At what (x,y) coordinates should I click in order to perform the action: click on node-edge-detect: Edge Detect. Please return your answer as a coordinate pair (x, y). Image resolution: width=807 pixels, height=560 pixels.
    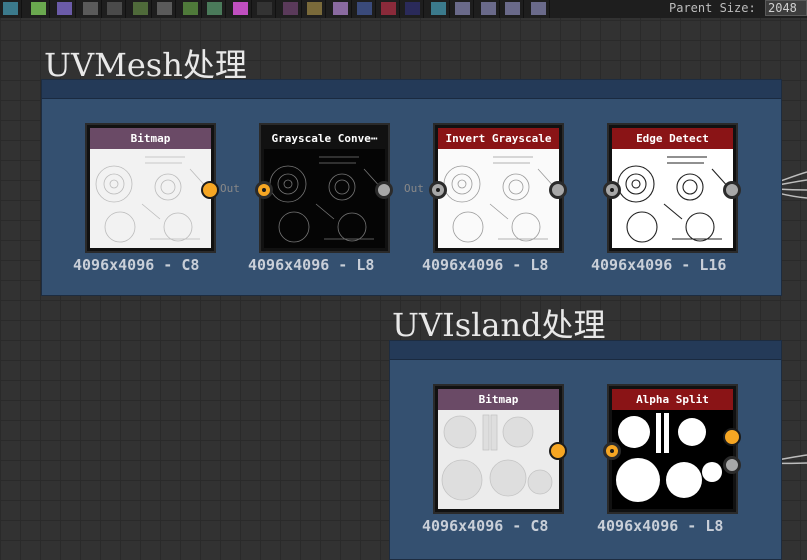
    Looking at the image, I should click on (672, 188).